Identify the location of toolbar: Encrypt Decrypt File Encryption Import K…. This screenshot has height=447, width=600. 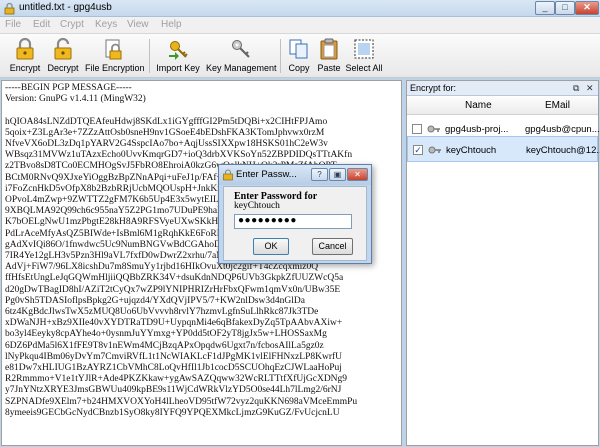
(300, 56).